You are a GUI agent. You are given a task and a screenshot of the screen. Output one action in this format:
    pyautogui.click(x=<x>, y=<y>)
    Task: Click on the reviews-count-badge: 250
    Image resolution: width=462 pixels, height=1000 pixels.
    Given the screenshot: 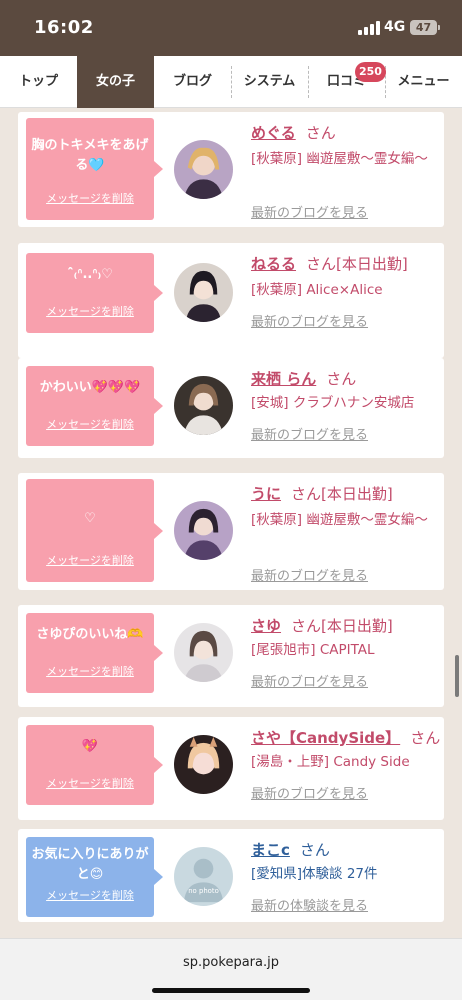 What is the action you would take?
    pyautogui.click(x=370, y=72)
    